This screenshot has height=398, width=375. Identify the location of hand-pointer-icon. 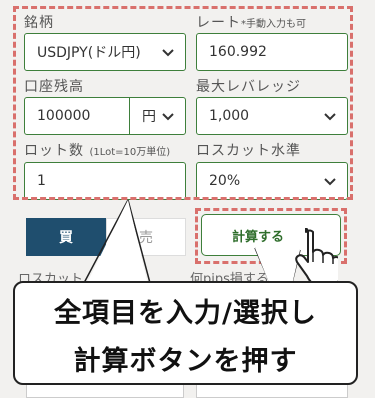
(316, 256).